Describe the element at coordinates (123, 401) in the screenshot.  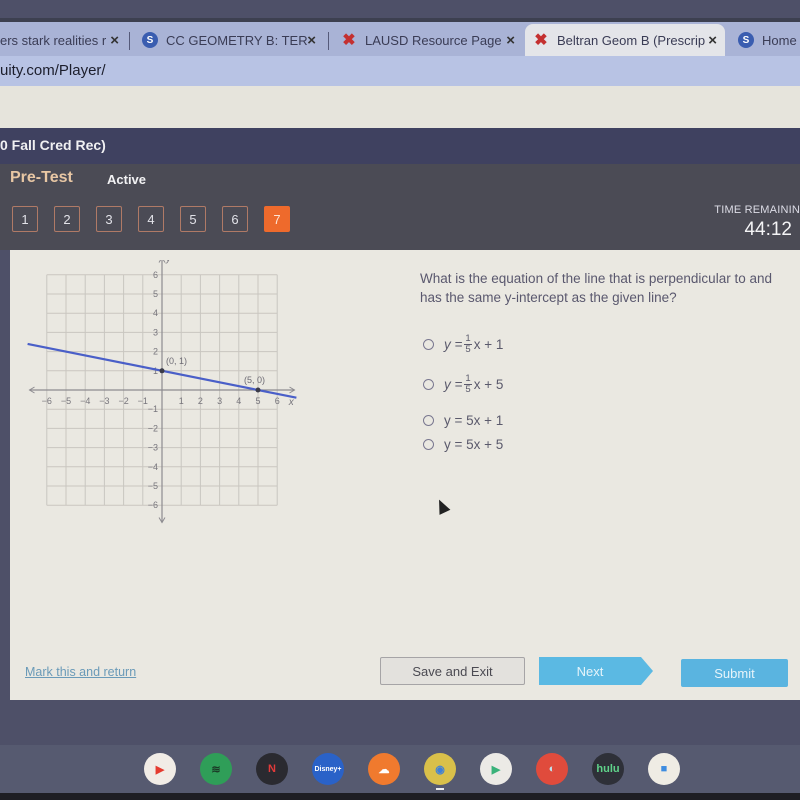
I see `x-tick-label: −2` at that location.